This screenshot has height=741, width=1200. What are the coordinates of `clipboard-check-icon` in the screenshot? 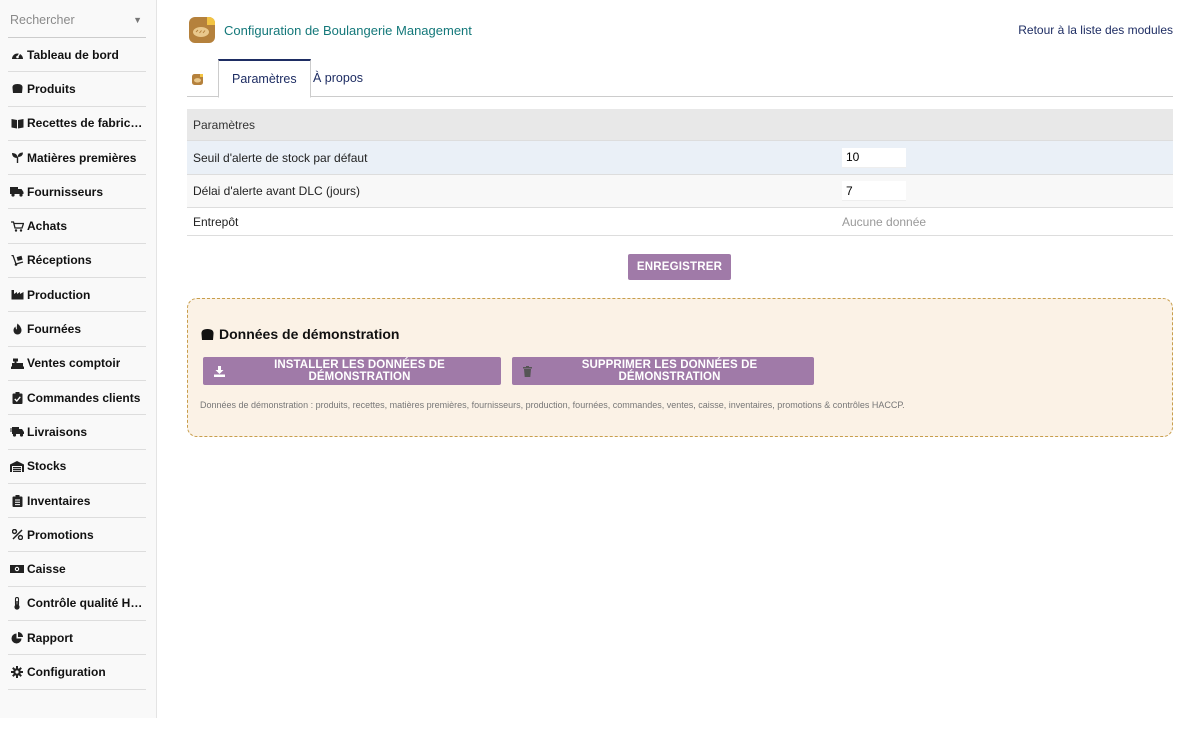 It's located at (17, 397).